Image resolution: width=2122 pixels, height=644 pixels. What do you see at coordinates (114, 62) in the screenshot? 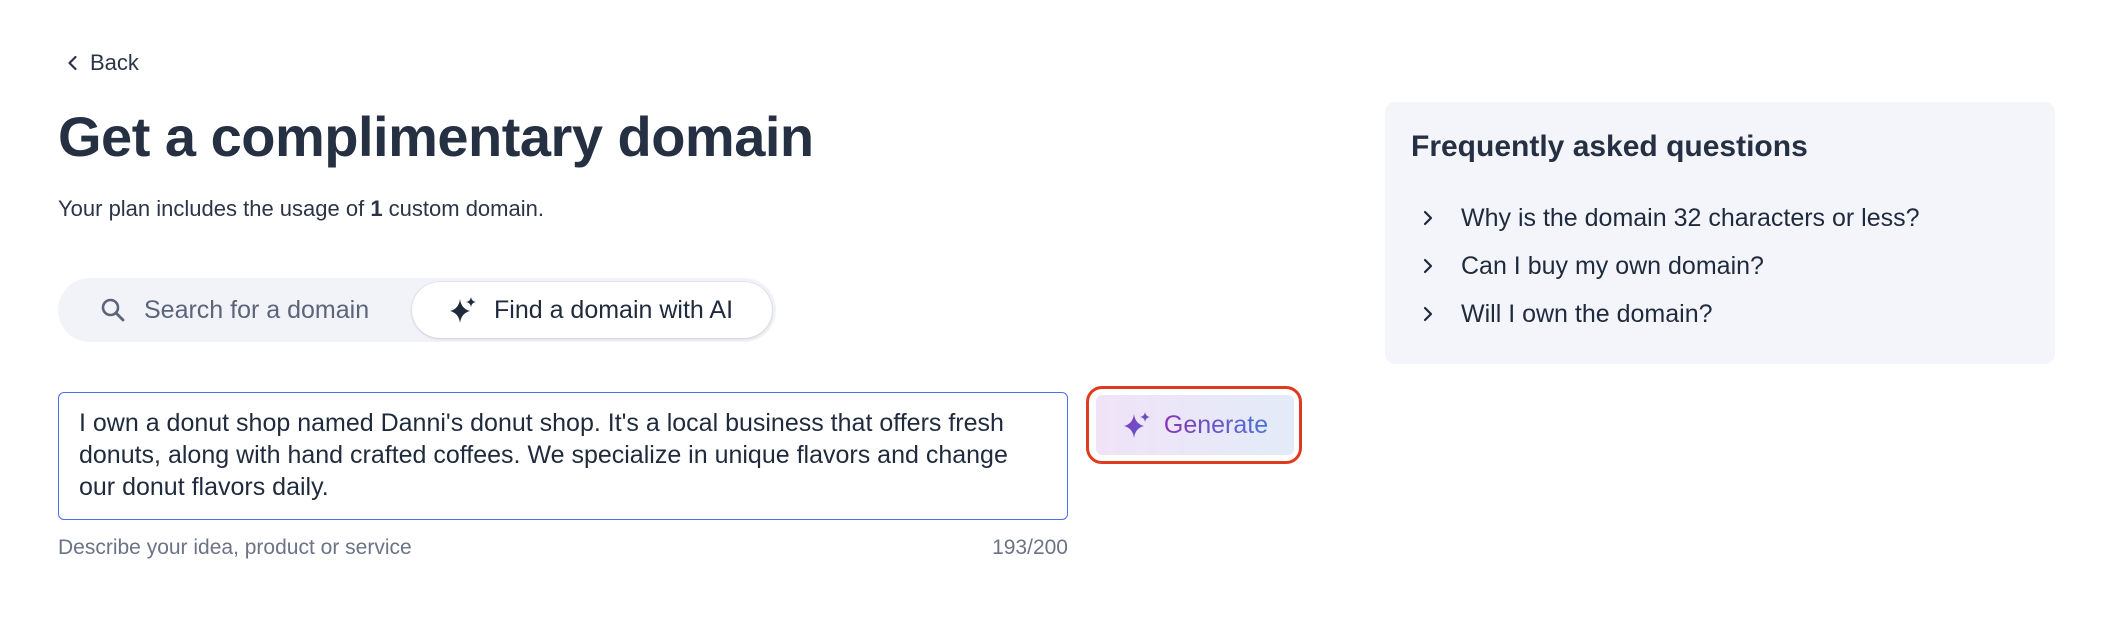
I see `back-label: Back` at bounding box center [114, 62].